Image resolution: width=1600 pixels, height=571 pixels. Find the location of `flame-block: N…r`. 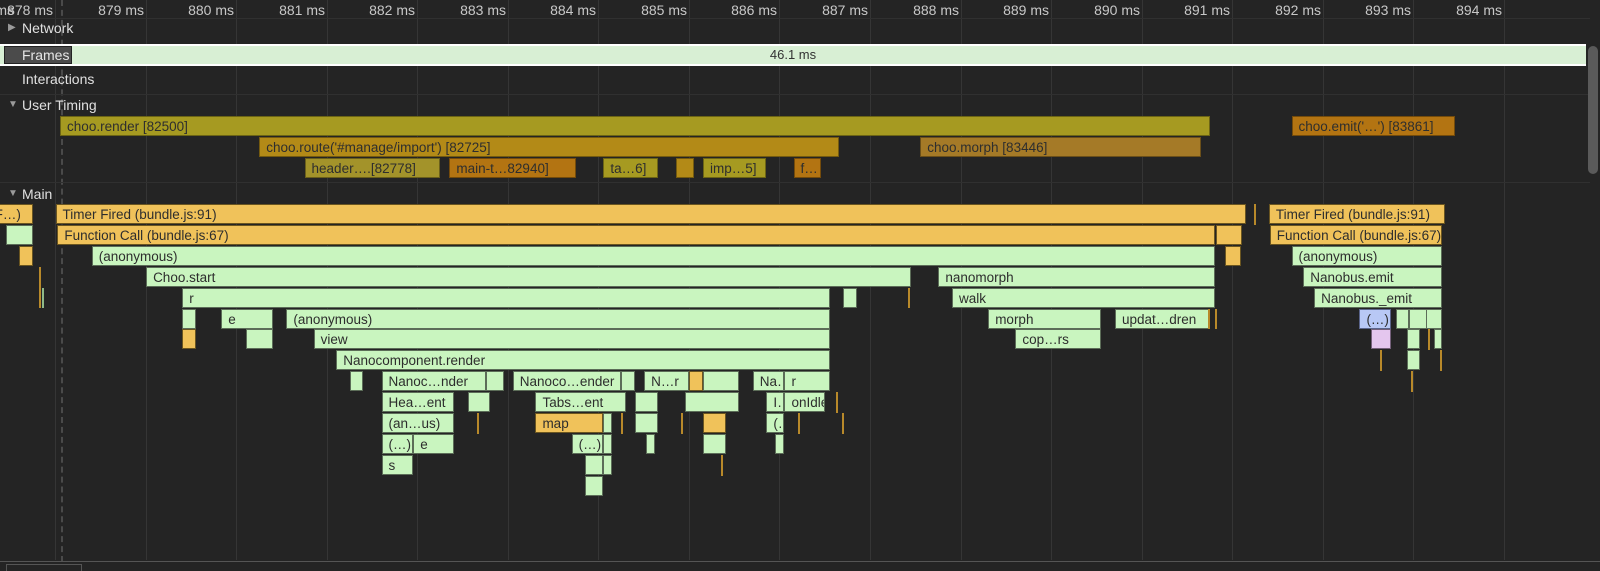

flame-block: N…r is located at coordinates (667, 381).